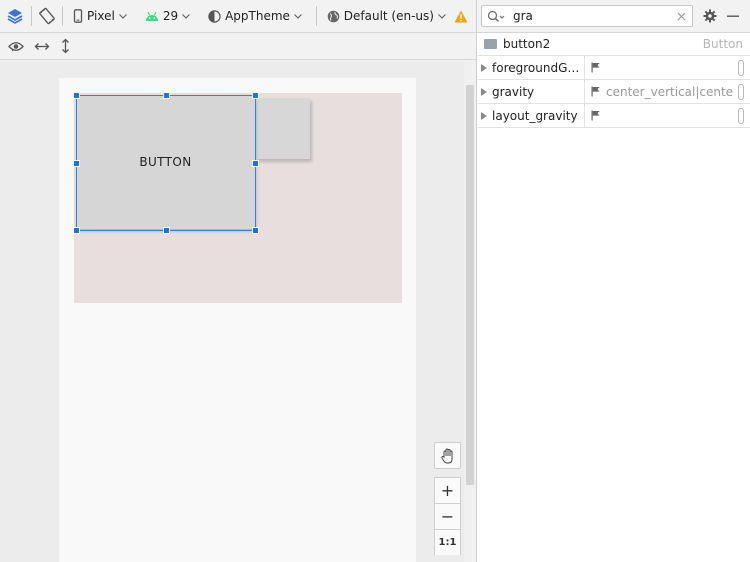 The height and width of the screenshot is (562, 750). I want to click on button-component-icon, so click(490, 44).